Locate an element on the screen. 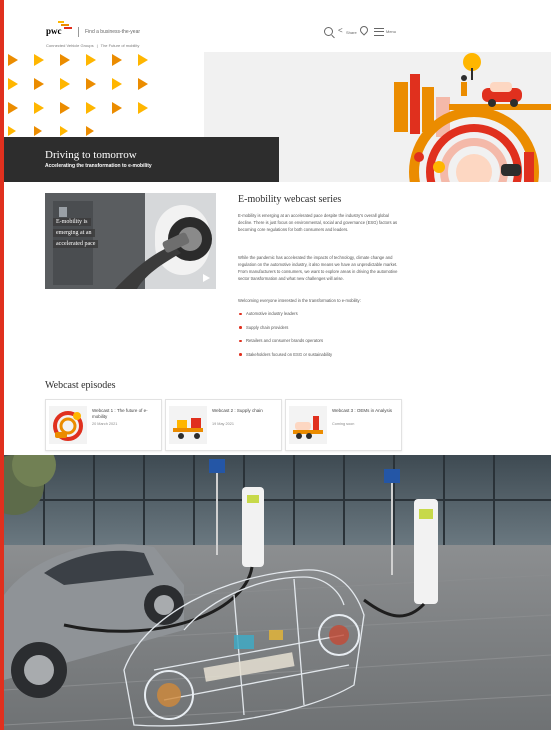 This screenshot has width=551, height=730. breadcrumb-item: The Future of mobility is located at coordinates (120, 45).